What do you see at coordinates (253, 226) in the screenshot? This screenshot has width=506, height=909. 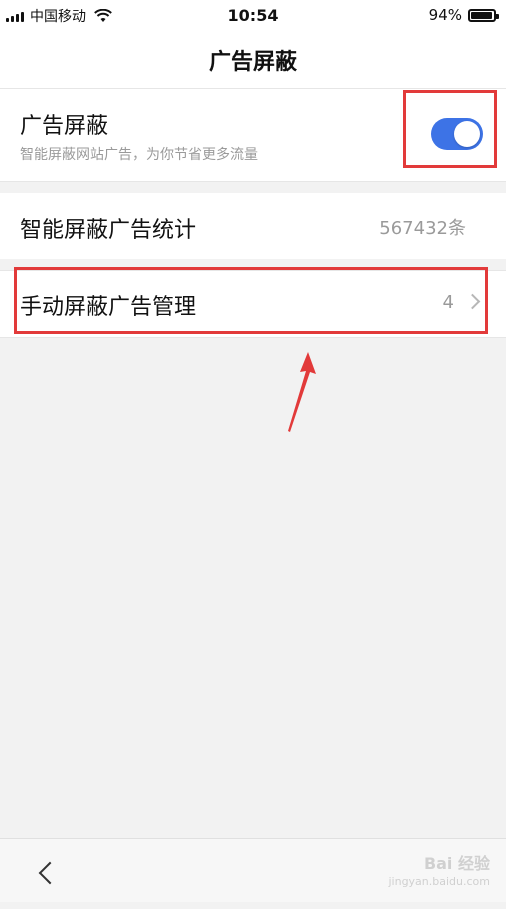 I see `smart-stats-row: 智能屏蔽广告统计 567432条` at bounding box center [253, 226].